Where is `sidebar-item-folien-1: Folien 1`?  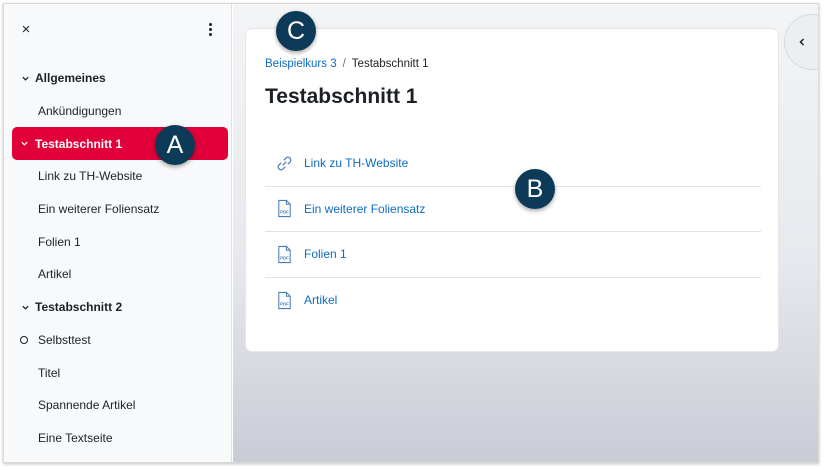
sidebar-item-folien-1: Folien 1 is located at coordinates (118, 241).